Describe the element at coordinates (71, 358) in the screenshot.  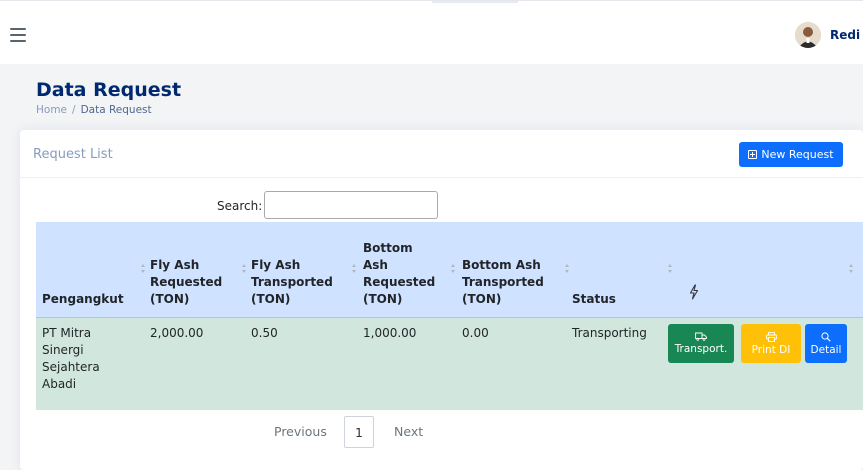
I see `cell-pengangkut: PT Mitra Sinergi Sejahtera Abadi` at that location.